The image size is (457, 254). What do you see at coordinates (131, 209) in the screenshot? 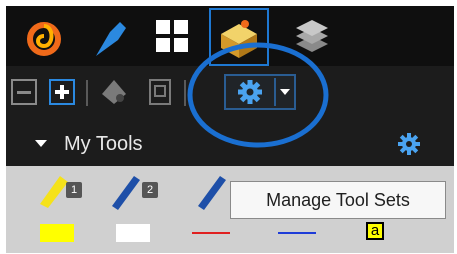
I see `pen-icon` at bounding box center [131, 209].